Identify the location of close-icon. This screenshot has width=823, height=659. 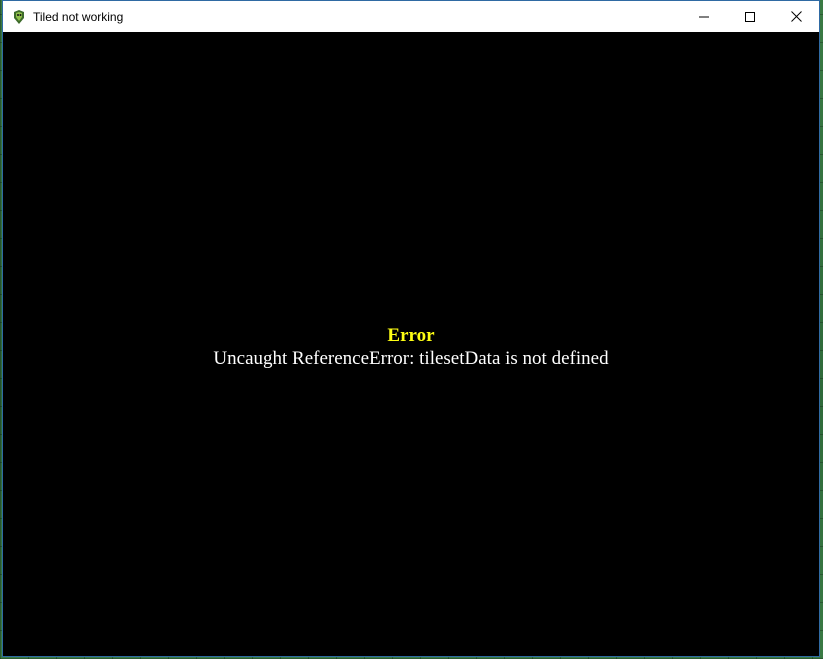
(796, 16).